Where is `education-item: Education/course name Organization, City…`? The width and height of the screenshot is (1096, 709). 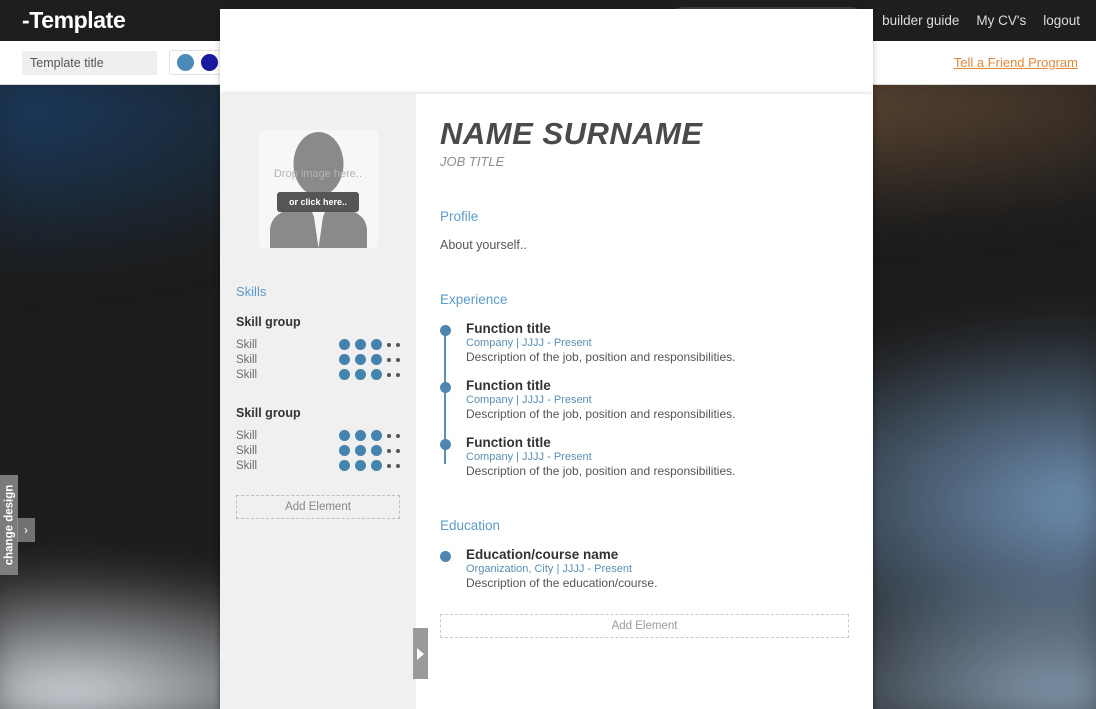 education-item: Education/course name Organization, City… is located at coordinates (644, 568).